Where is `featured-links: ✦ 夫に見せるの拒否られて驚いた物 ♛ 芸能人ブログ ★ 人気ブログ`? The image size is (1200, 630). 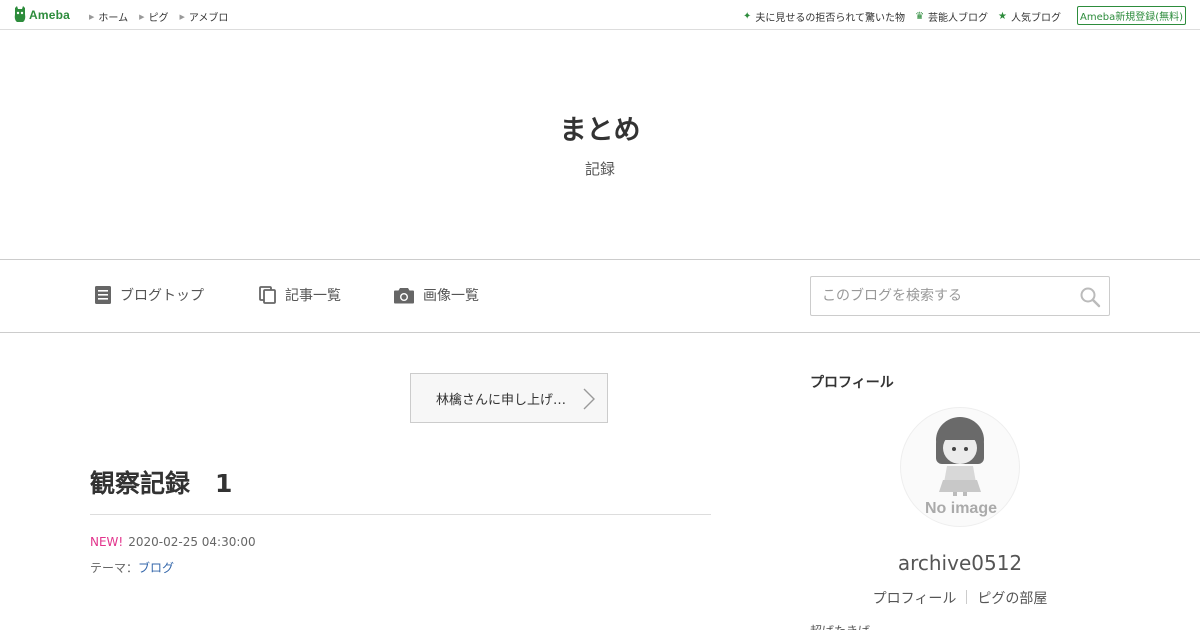
featured-links: ✦ 夫に見せるの拒否られて驚いた物 ♛ 芸能人ブログ ★ 人気ブログ is located at coordinates (902, 16).